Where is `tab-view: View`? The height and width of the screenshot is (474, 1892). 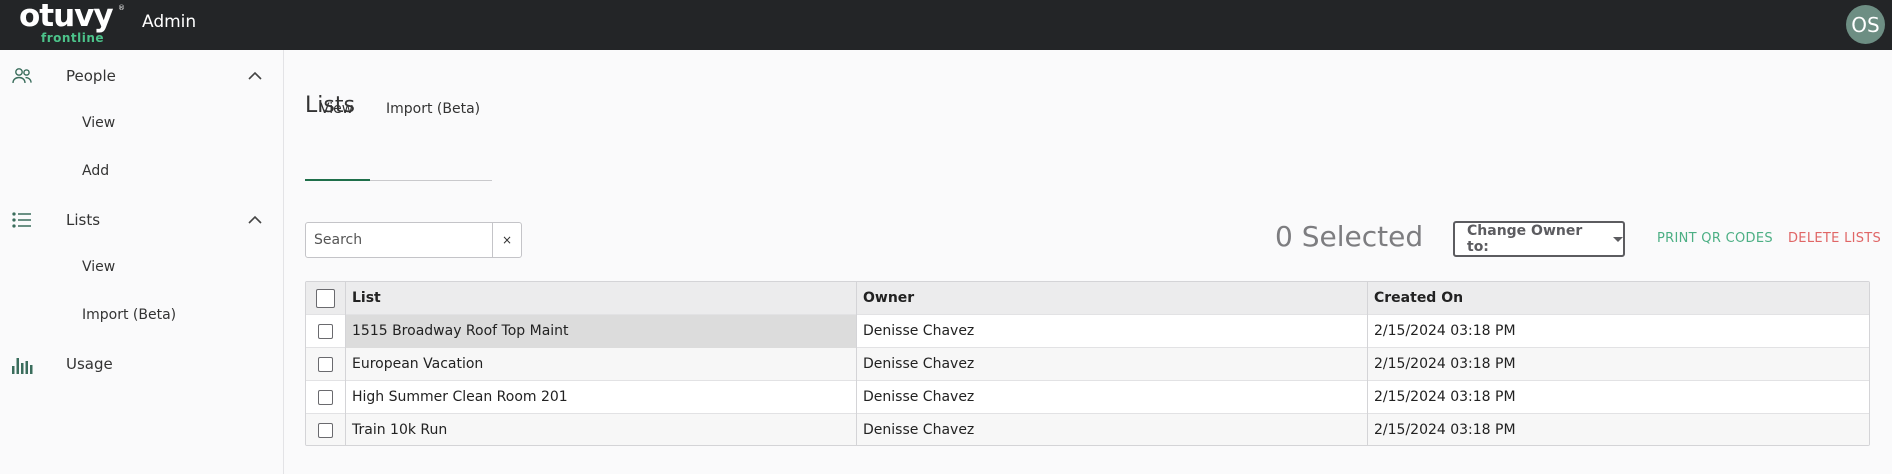
tab-view: View is located at coordinates (337, 93).